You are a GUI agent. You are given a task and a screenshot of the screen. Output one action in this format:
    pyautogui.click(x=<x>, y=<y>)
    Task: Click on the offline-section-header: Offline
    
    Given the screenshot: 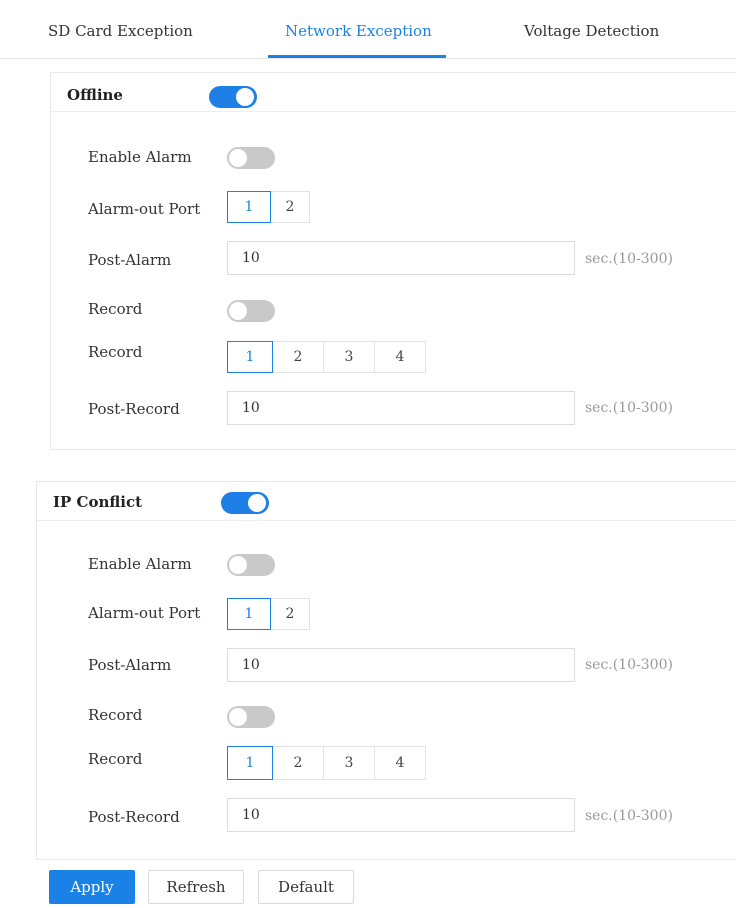 What is the action you would take?
    pyautogui.click(x=393, y=92)
    